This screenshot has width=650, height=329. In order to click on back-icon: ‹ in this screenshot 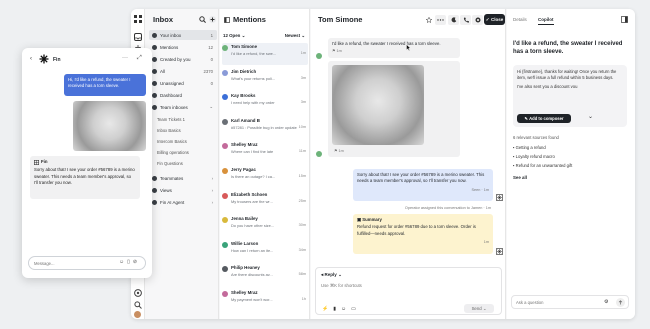, I will do `click(31, 59)`.